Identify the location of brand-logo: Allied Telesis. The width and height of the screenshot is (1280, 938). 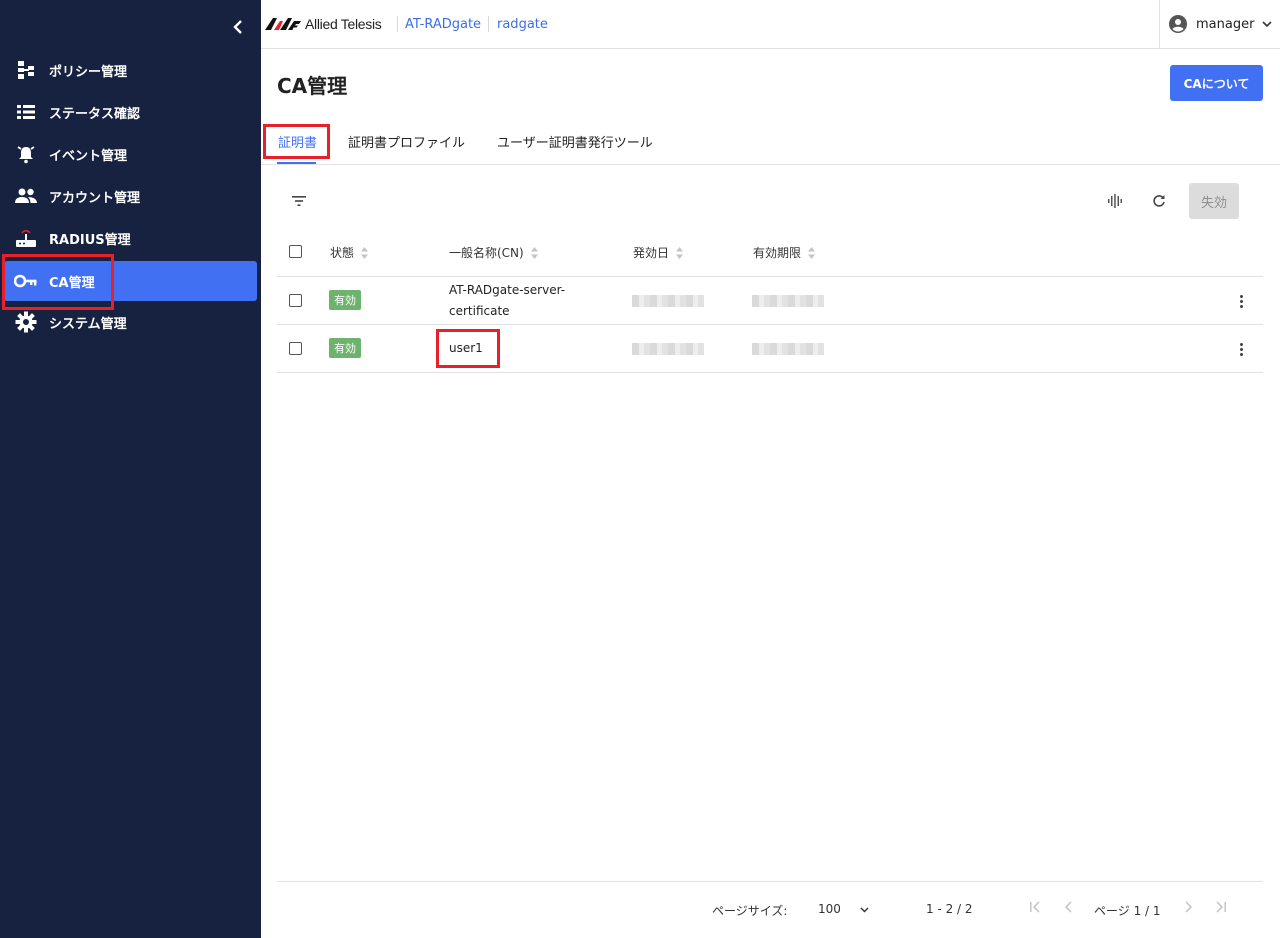
(323, 24).